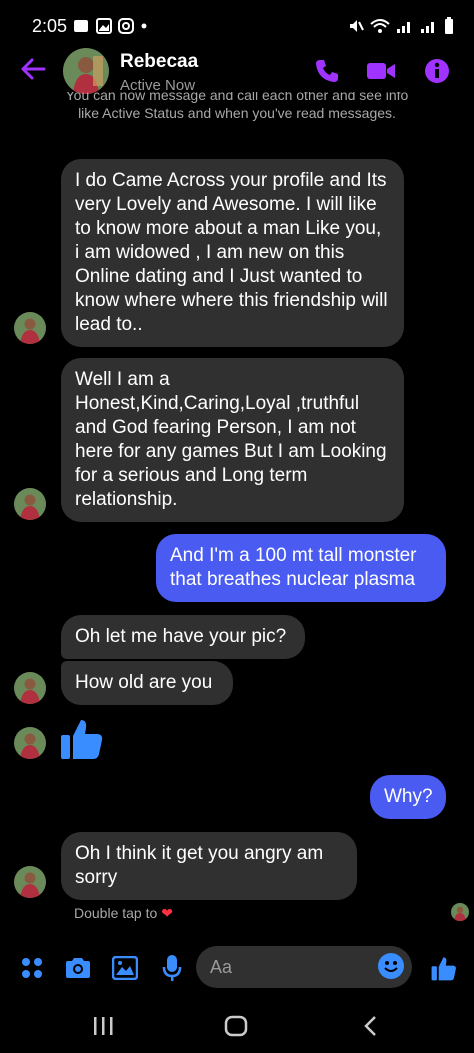  I want to click on apps-icon, so click(32, 968).